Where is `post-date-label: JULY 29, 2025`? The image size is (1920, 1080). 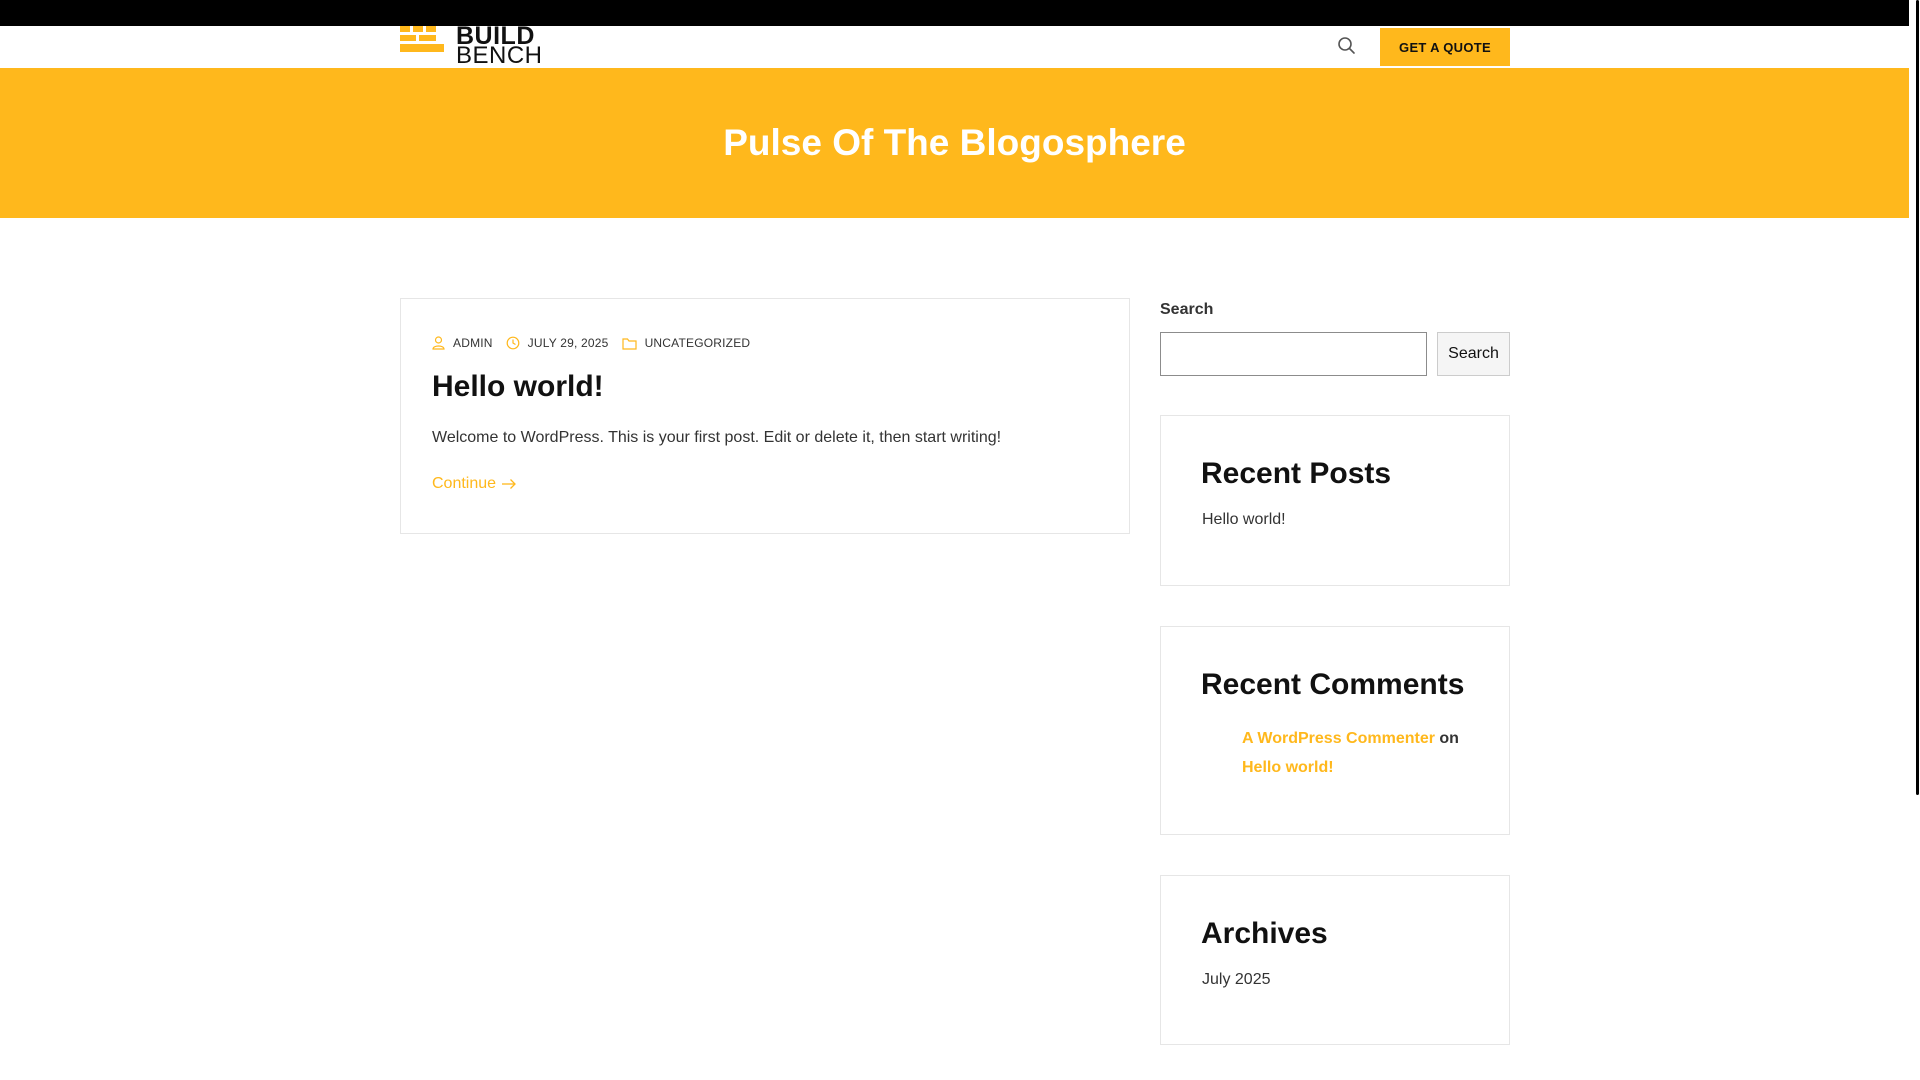 post-date-label: JULY 29, 2025 is located at coordinates (568, 343).